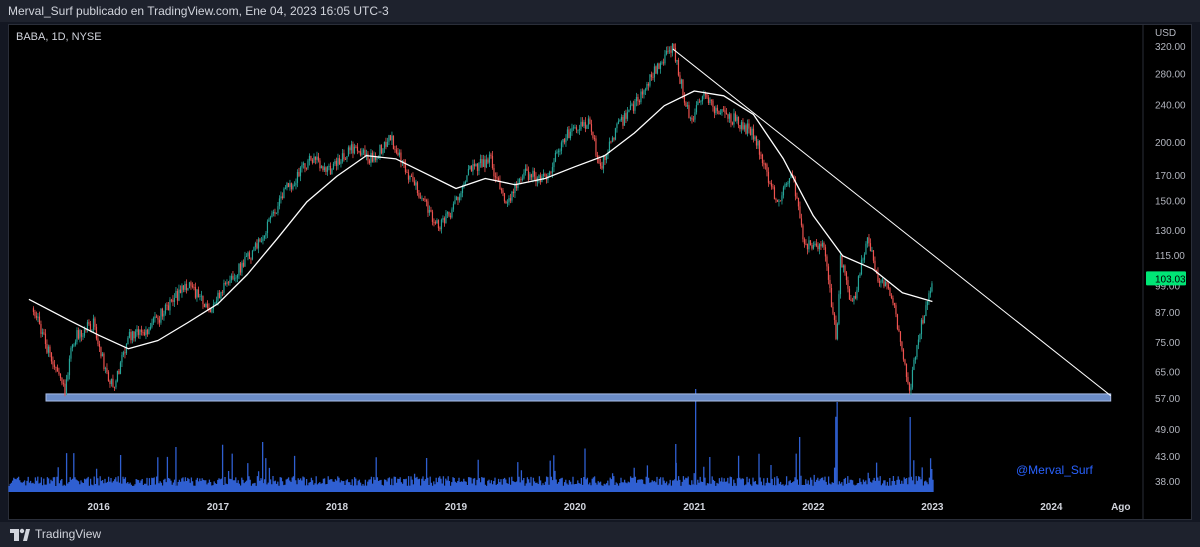 This screenshot has height=547, width=1200. Describe the element at coordinates (600, 534) in the screenshot. I see `footer-bar: TradingView` at that location.